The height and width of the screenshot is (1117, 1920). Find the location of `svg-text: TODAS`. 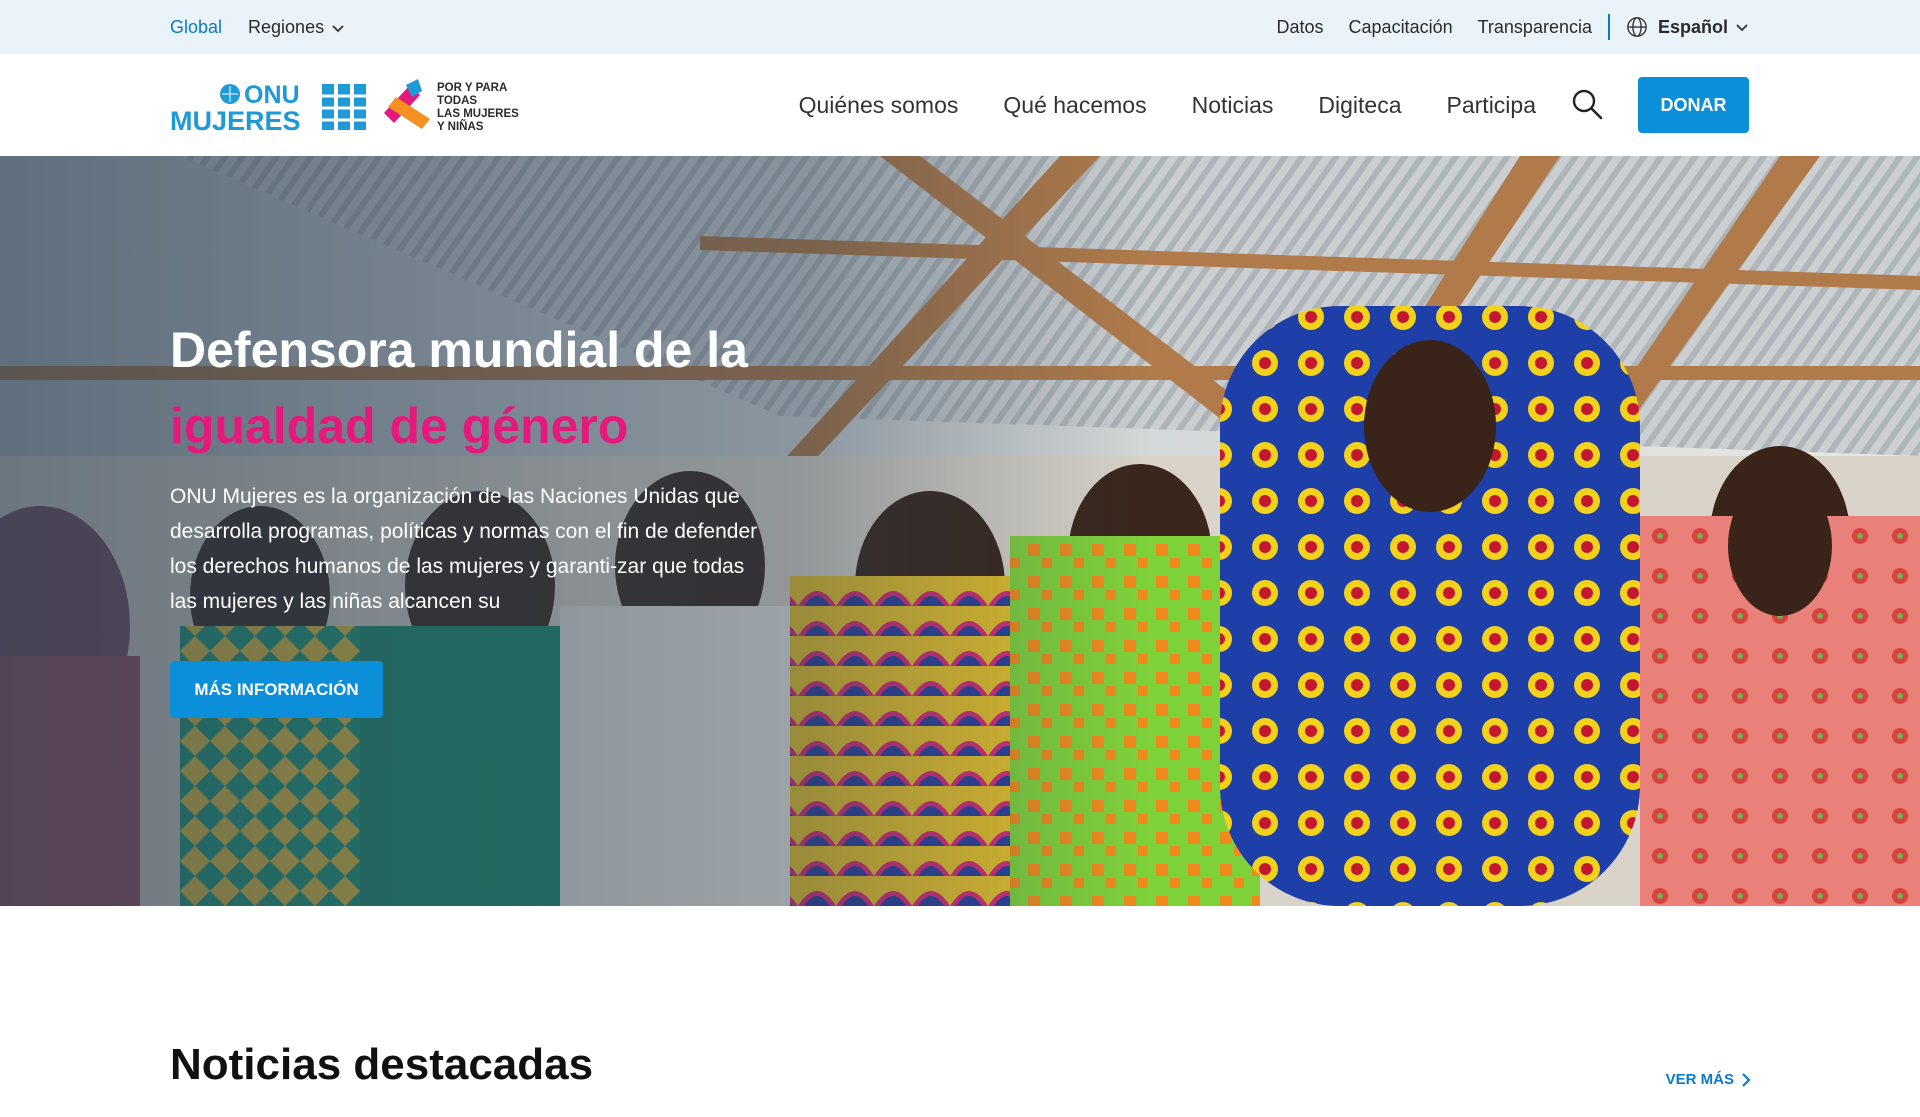

svg-text: TODAS is located at coordinates (457, 101).